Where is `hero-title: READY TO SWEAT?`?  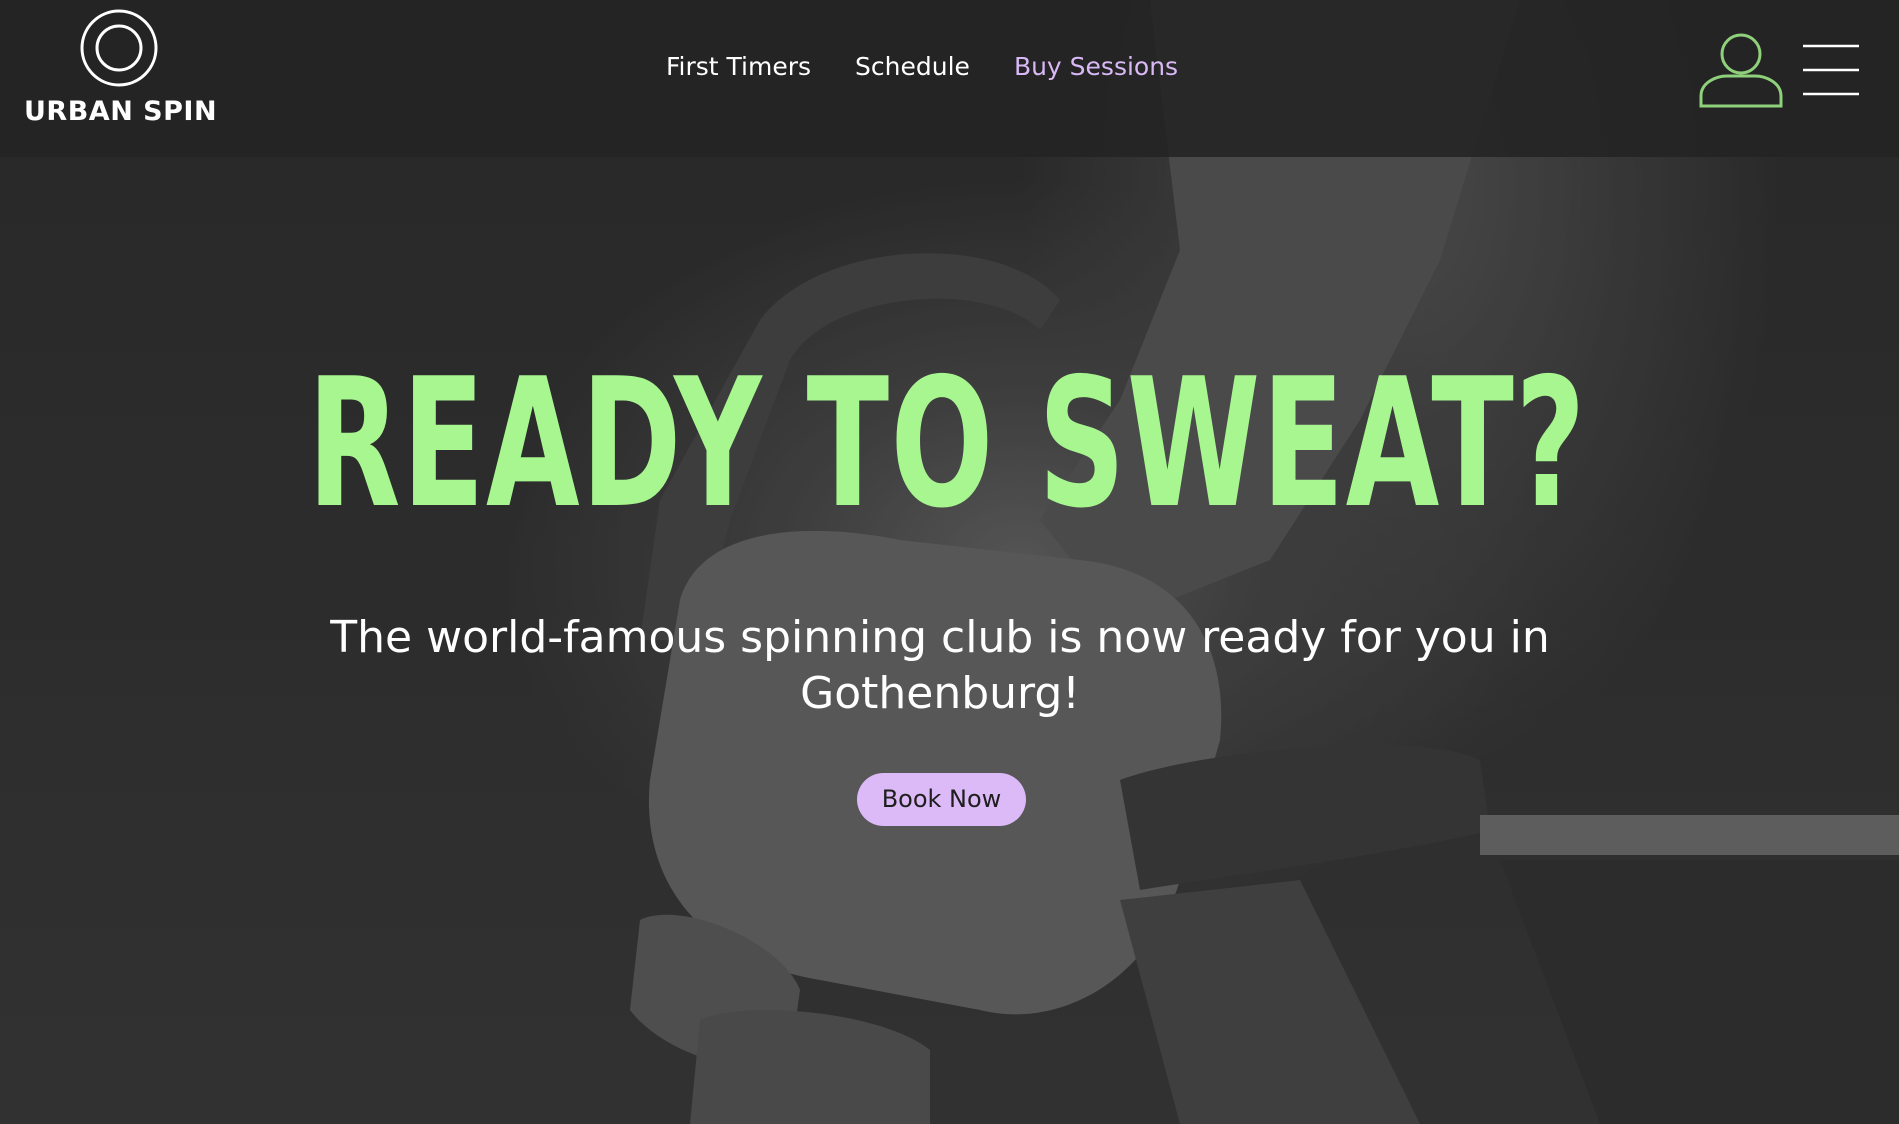
hero-title: READY TO SWEAT? is located at coordinates (947, 443).